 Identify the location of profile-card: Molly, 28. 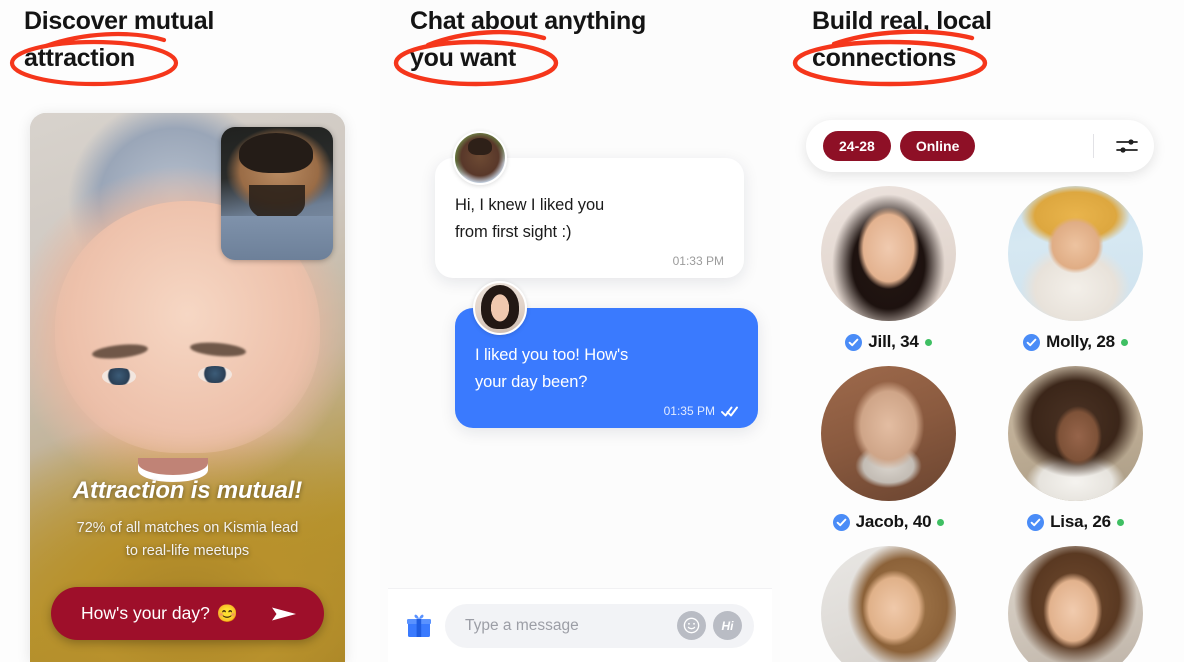
(1075, 269).